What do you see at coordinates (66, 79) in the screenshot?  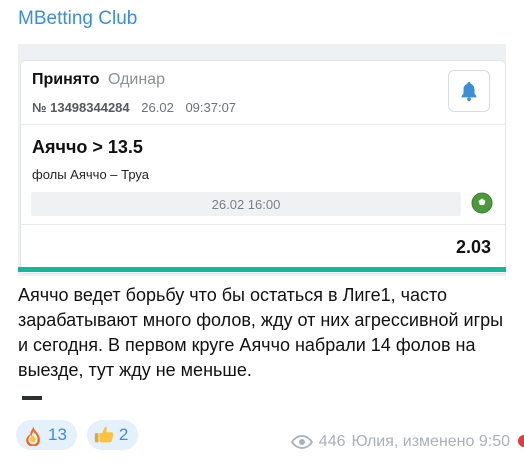 I see `bet-status: Принято` at bounding box center [66, 79].